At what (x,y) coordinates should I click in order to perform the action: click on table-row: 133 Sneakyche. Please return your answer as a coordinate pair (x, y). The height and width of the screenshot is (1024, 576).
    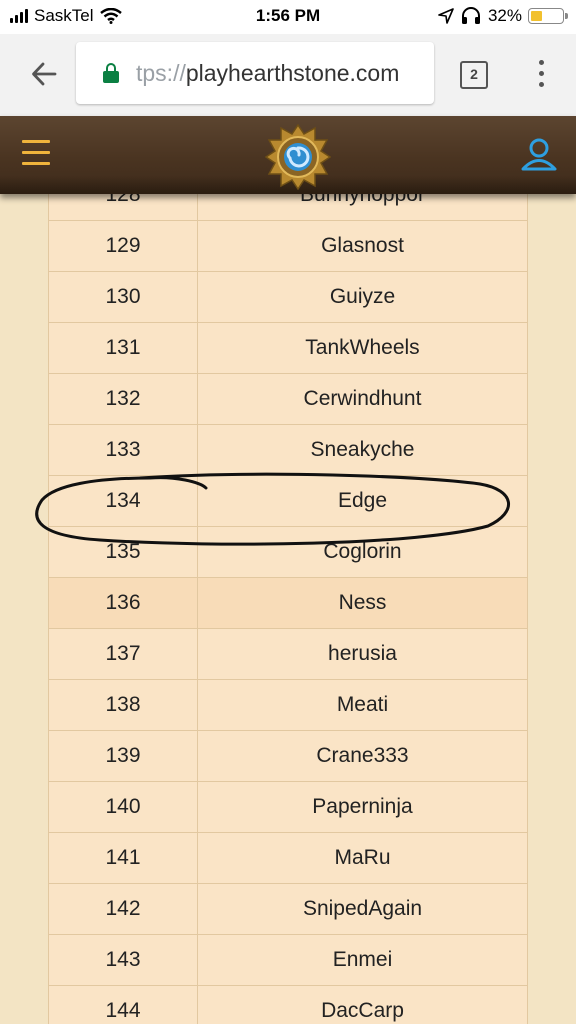
    Looking at the image, I should click on (288, 450).